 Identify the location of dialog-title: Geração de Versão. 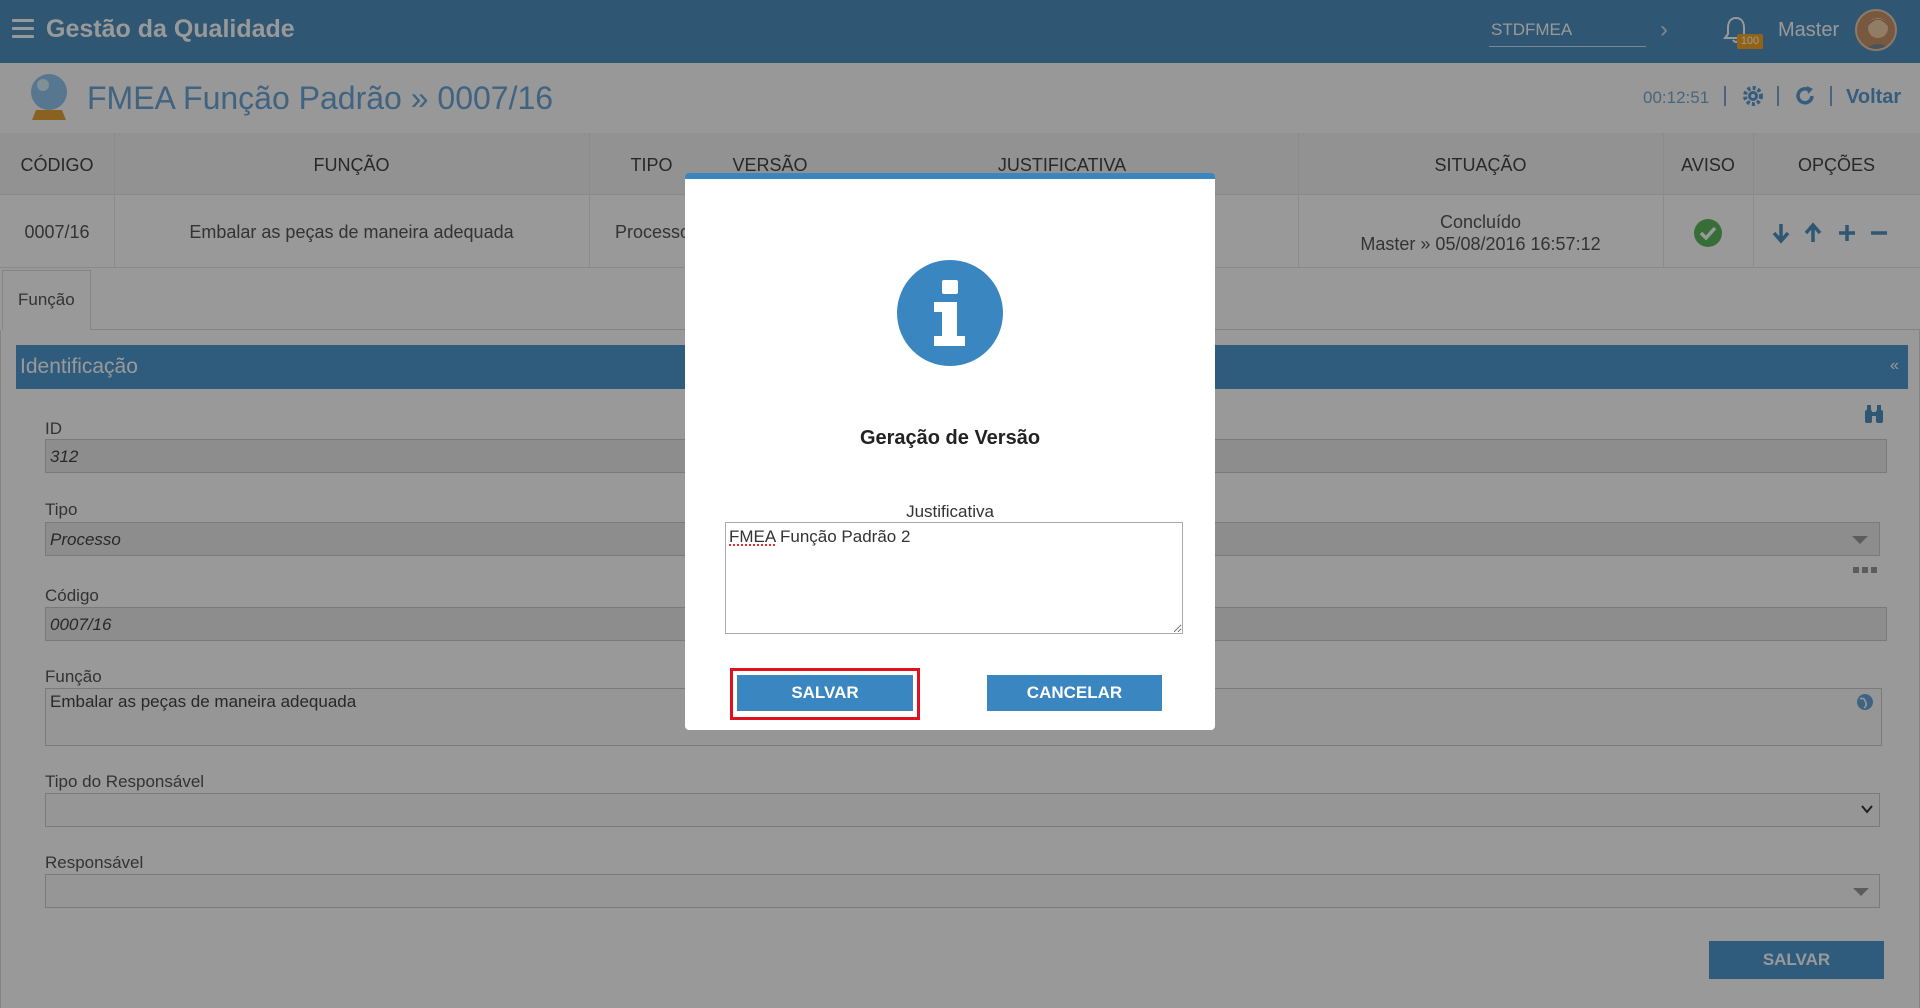
(950, 438).